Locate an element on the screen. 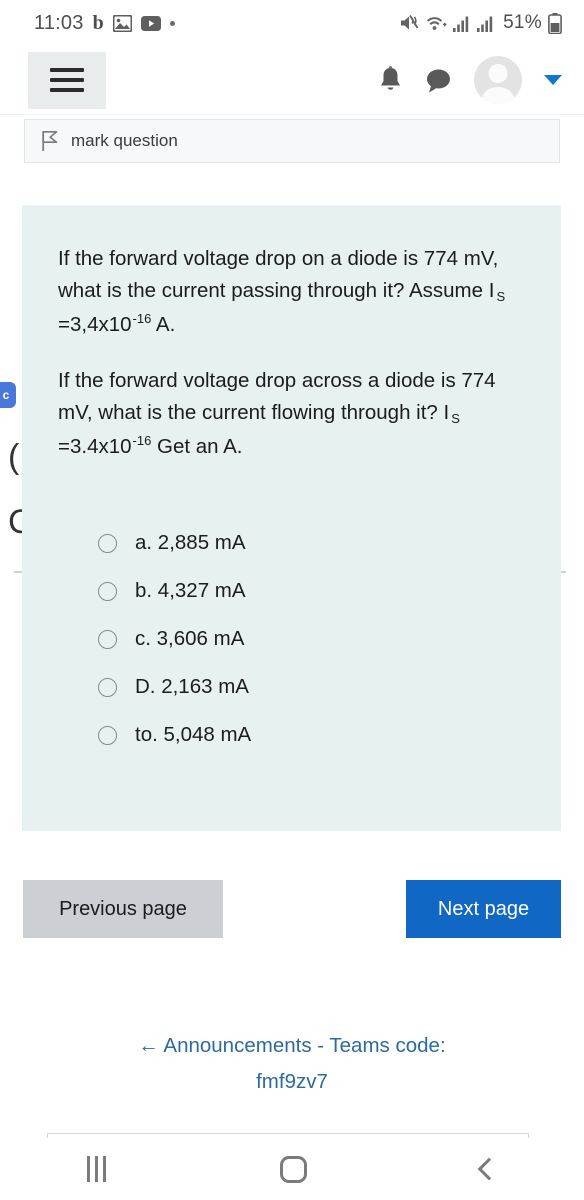  question-p1-text-b: =3,4x10 is located at coordinates (95, 324).